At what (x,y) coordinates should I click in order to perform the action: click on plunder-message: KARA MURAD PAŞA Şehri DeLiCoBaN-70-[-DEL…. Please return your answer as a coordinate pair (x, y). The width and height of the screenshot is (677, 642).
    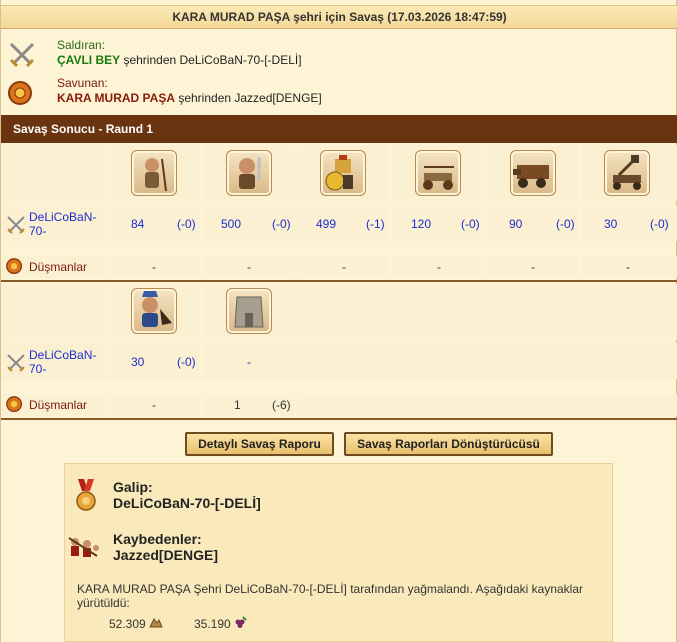
    Looking at the image, I should click on (330, 596).